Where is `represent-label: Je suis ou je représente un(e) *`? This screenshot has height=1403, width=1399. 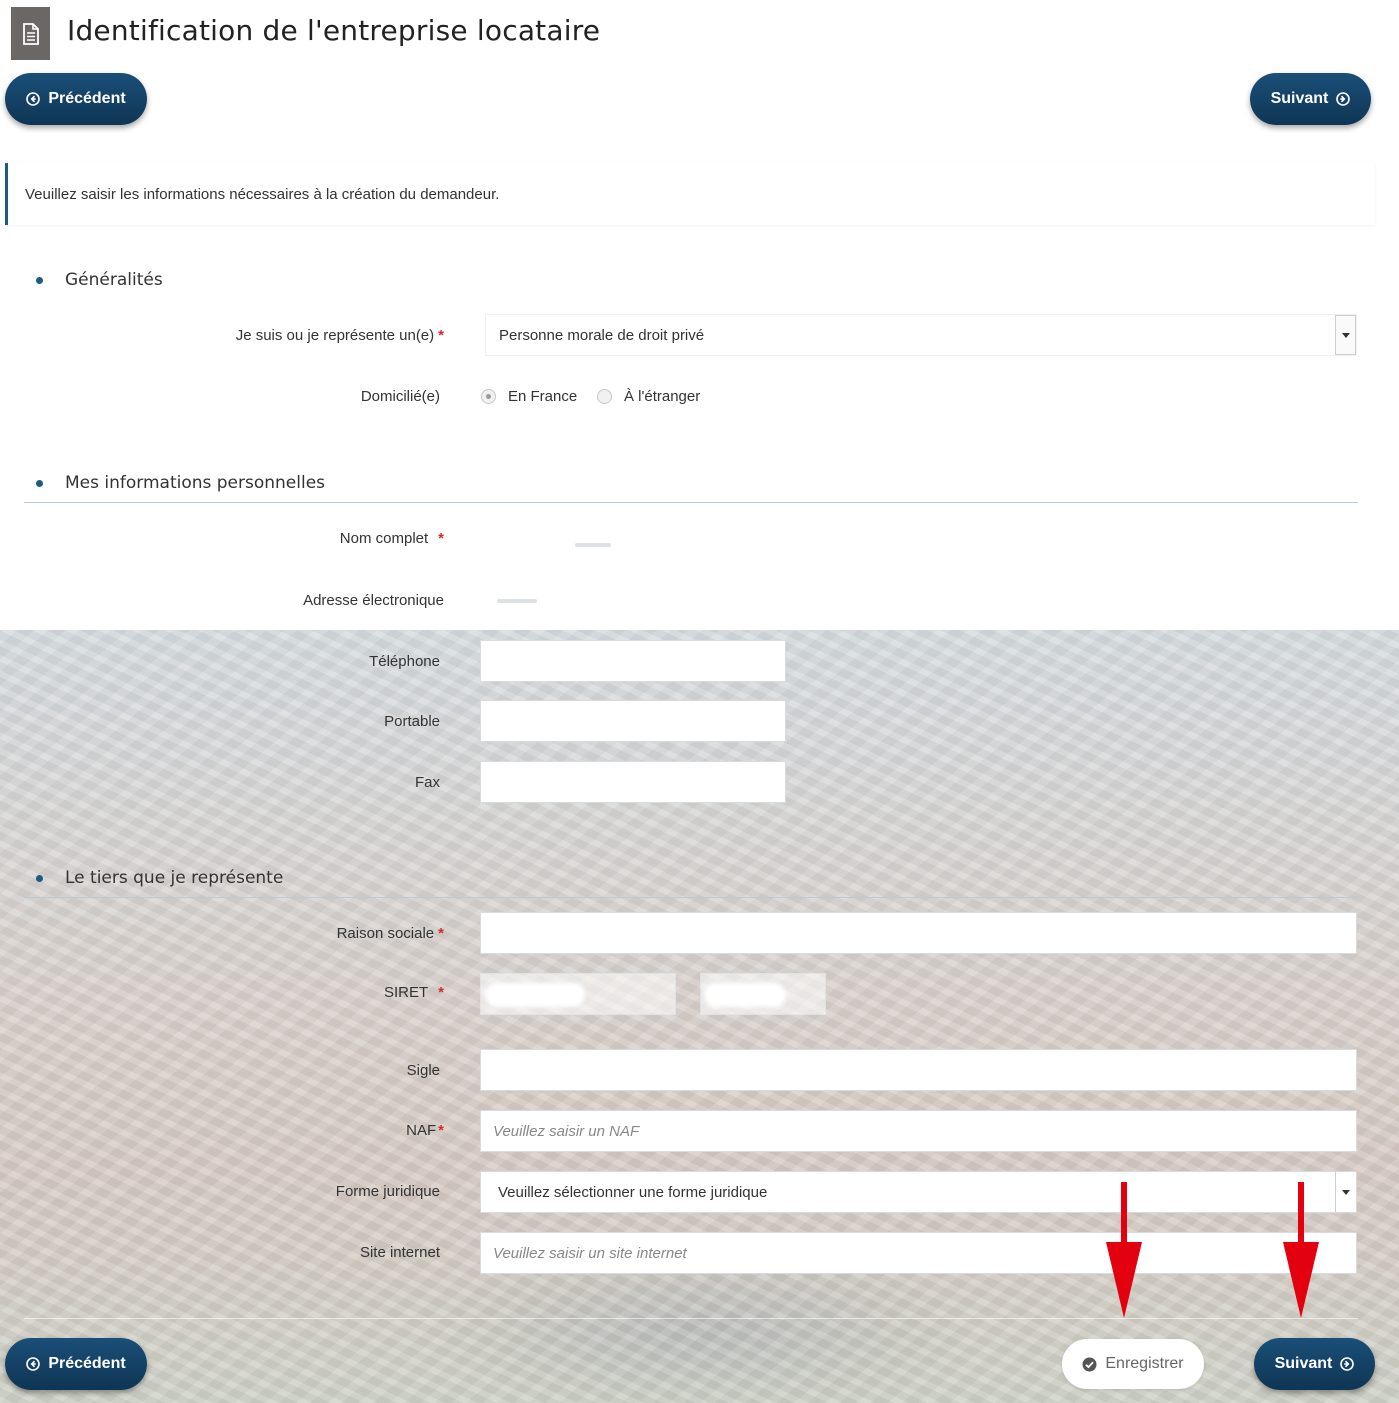
represent-label: Je suis ou je représente un(e) * is located at coordinates (339, 335).